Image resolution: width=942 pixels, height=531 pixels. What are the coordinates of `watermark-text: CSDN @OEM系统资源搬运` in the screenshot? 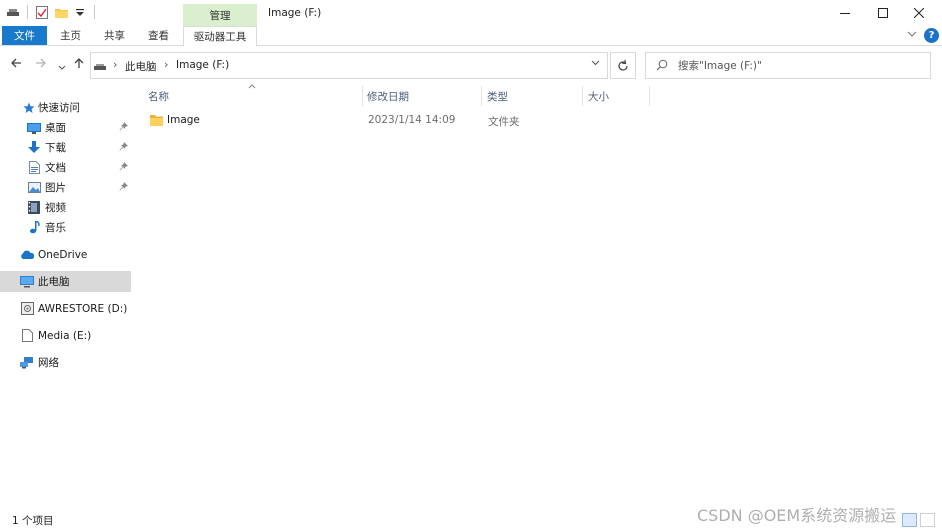 It's located at (797, 515).